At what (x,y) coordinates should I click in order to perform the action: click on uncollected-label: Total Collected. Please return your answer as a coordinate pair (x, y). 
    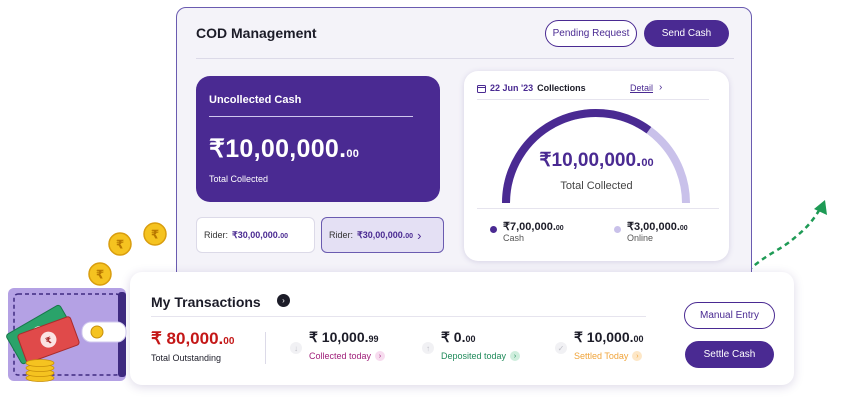
    Looking at the image, I should click on (239, 179).